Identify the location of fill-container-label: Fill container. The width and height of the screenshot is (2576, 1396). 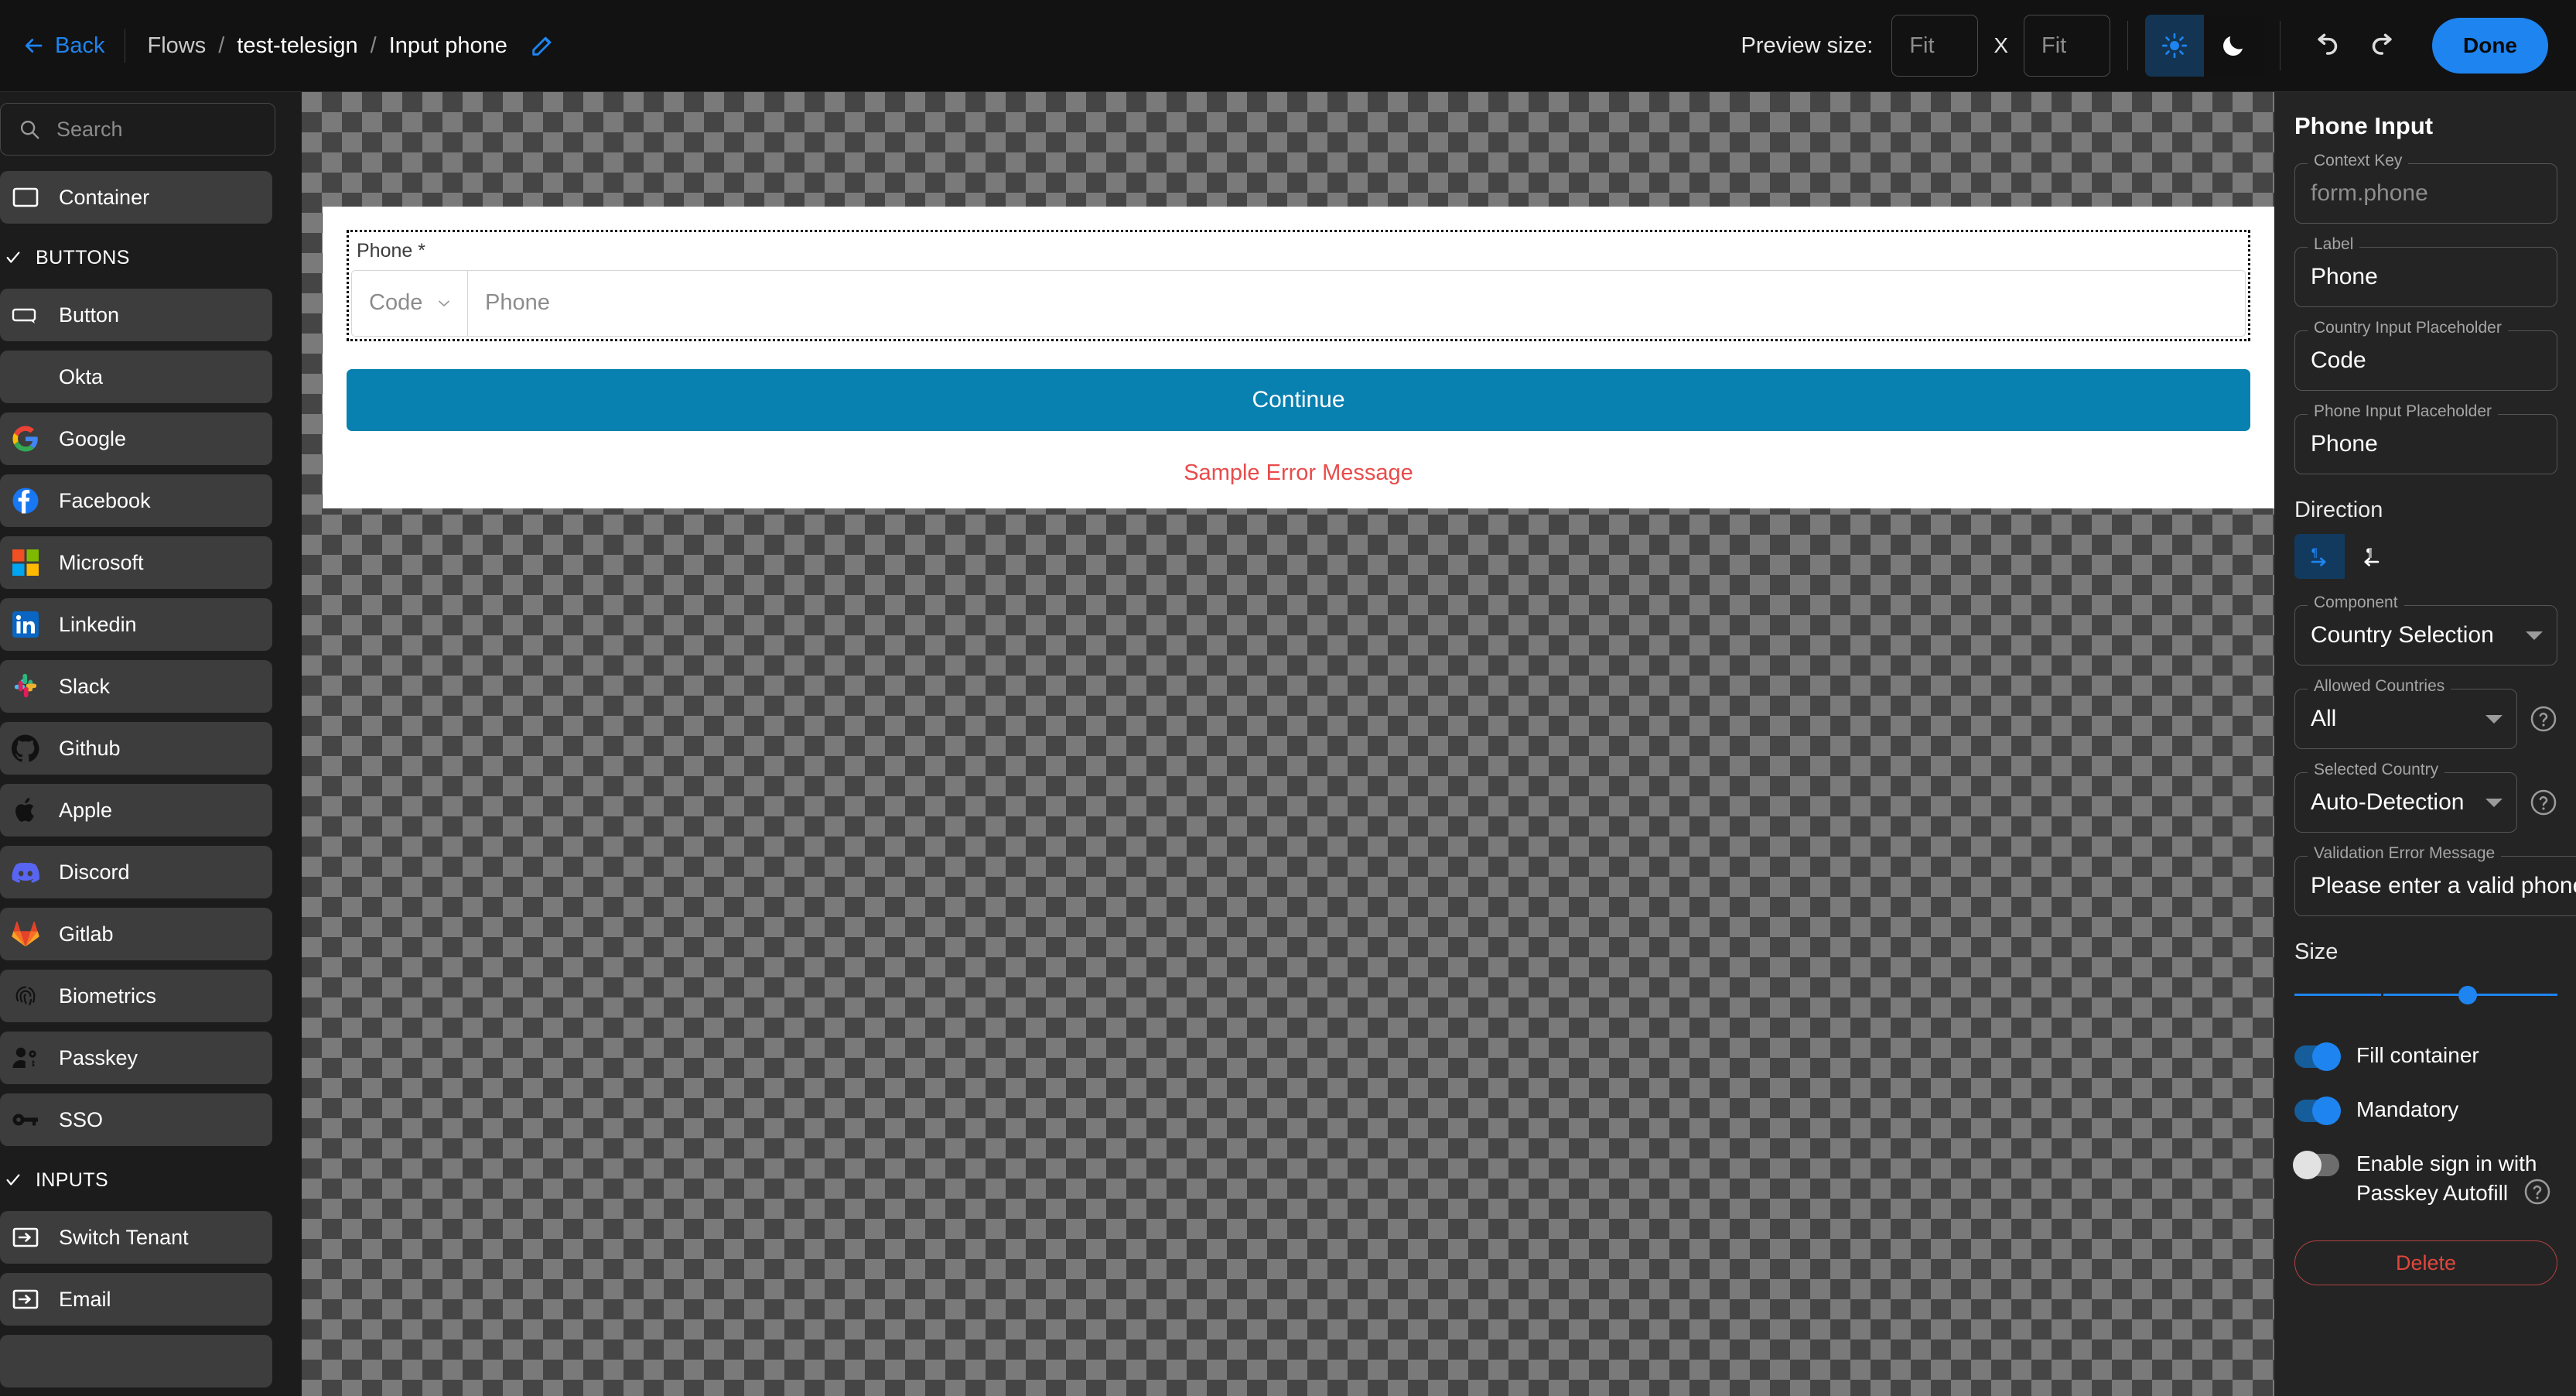
(2417, 1055).